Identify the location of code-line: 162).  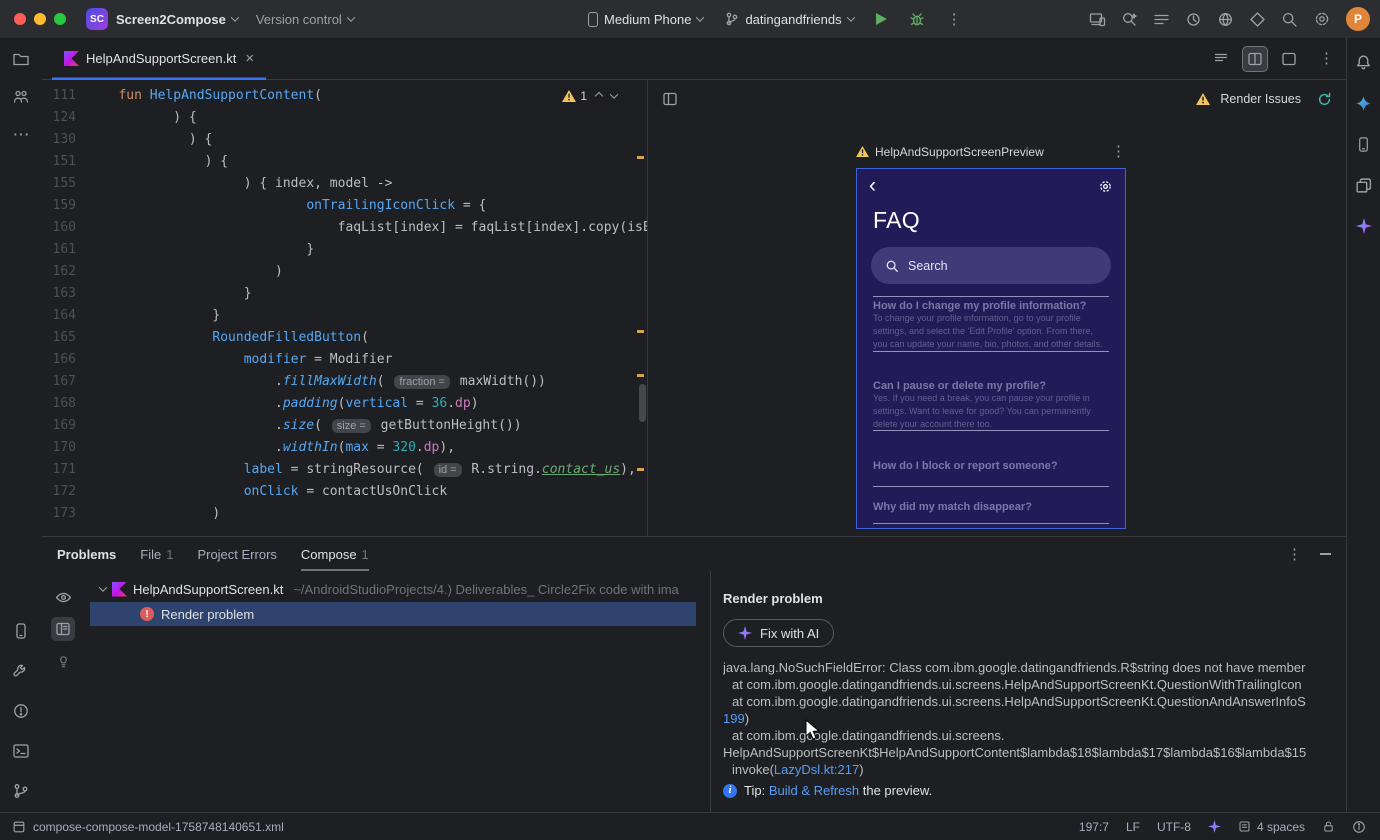
(344, 272).